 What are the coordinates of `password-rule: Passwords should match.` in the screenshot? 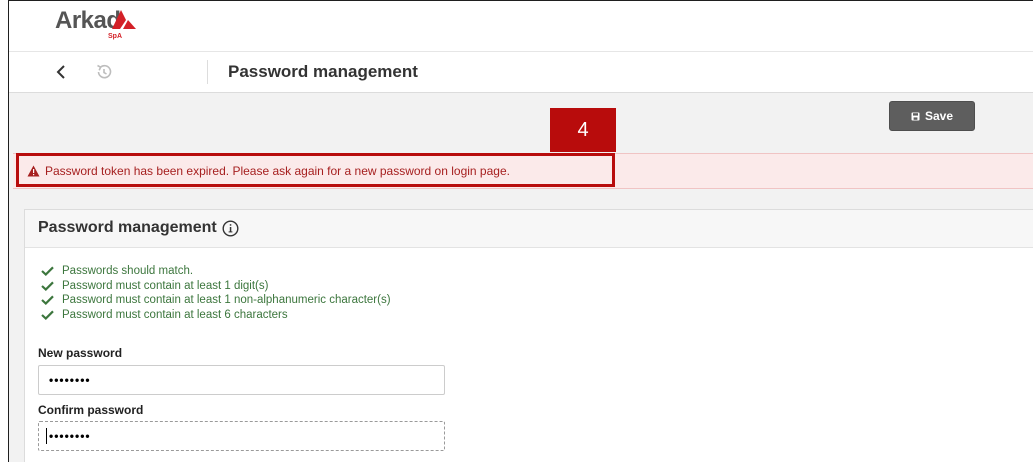 It's located at (216, 271).